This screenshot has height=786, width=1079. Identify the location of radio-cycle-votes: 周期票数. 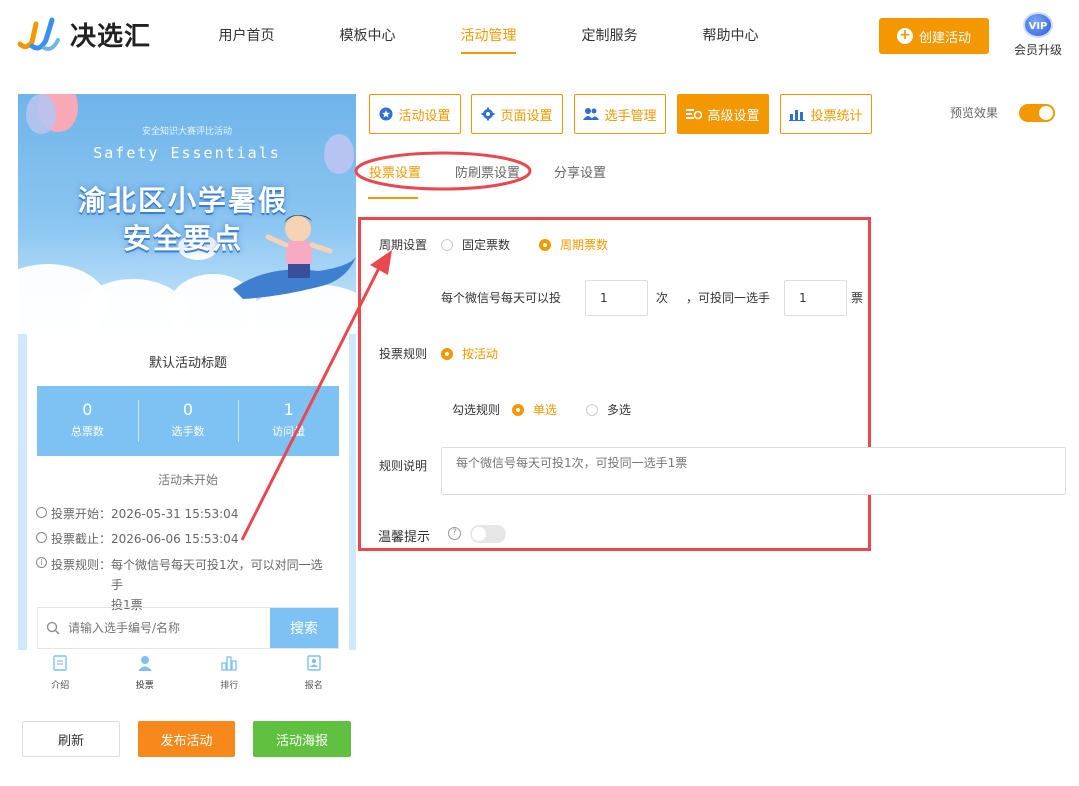
(573, 244).